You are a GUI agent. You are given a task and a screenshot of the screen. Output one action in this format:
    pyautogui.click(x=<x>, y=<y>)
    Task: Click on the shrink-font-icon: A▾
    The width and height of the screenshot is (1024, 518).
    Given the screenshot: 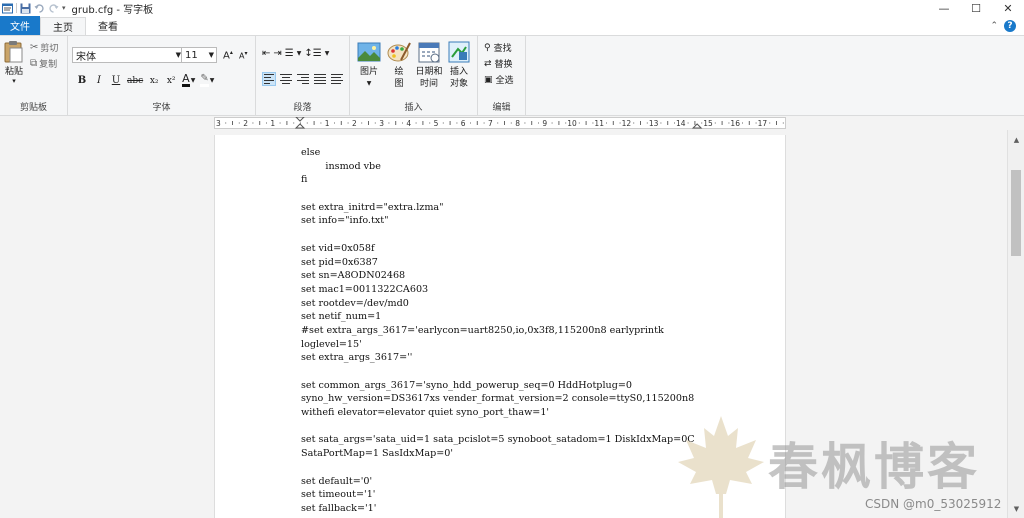 What is the action you would take?
    pyautogui.click(x=243, y=55)
    